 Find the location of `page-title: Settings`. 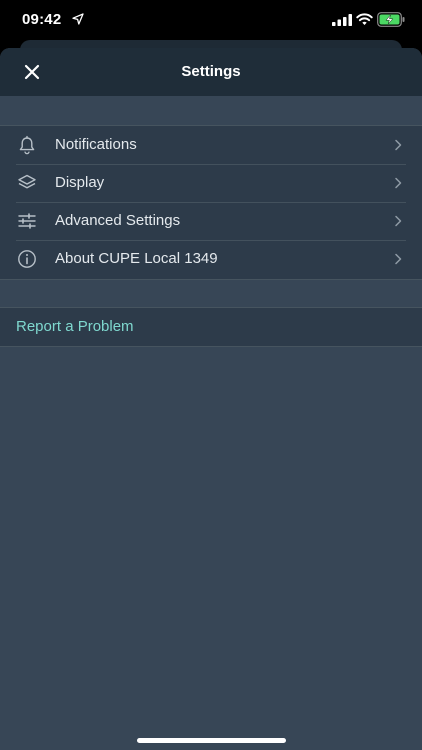

page-title: Settings is located at coordinates (211, 71).